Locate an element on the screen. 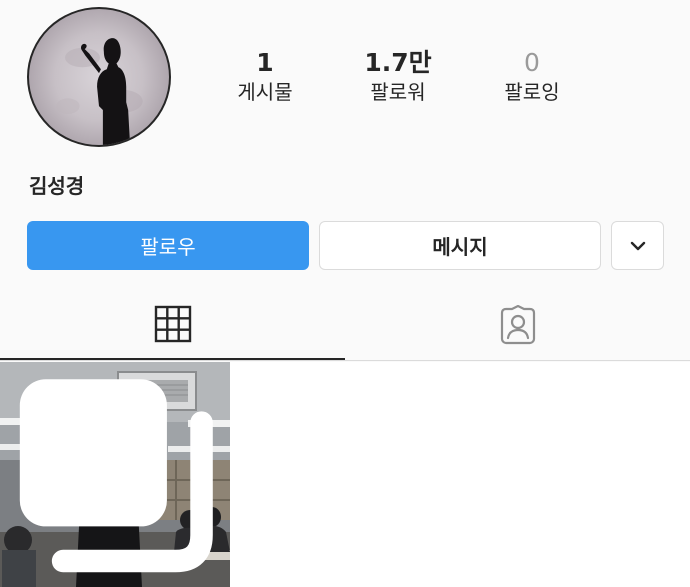  tab-tagged is located at coordinates (517, 325).